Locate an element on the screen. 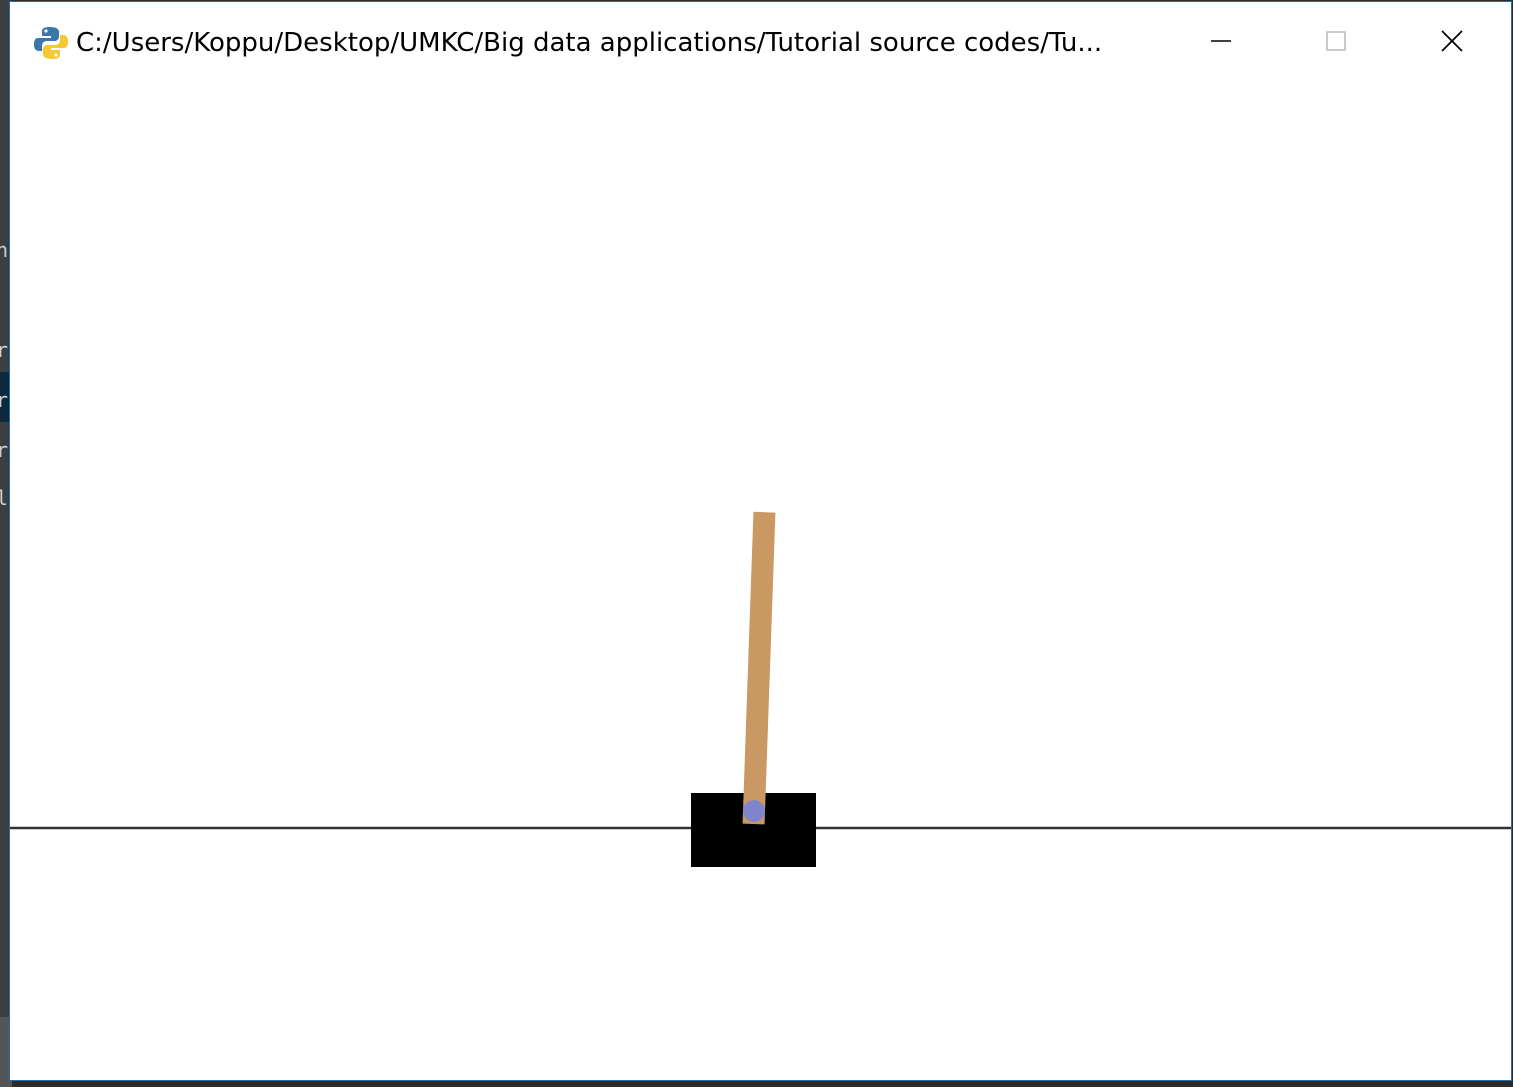 This screenshot has height=1087, width=1513. close-icon is located at coordinates (1452, 41).